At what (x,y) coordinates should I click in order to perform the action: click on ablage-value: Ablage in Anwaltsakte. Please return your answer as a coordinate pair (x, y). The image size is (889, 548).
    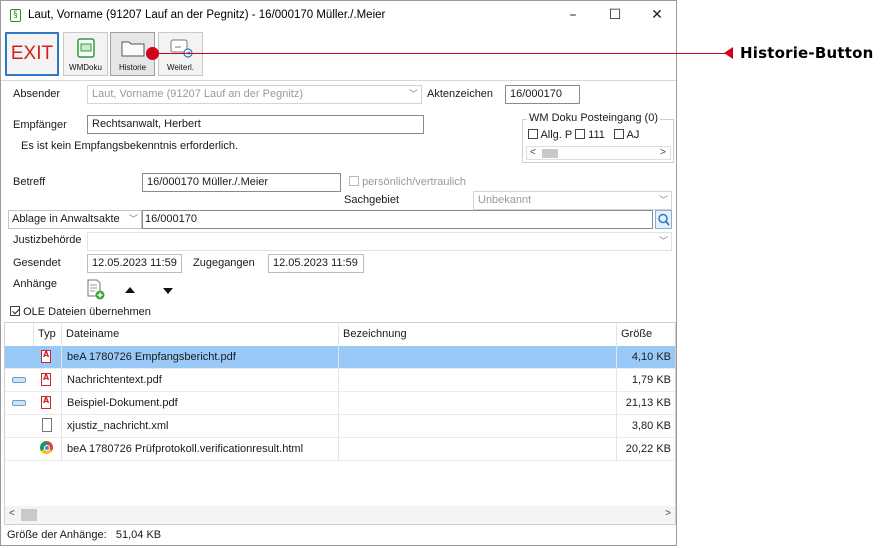
    Looking at the image, I should click on (66, 219).